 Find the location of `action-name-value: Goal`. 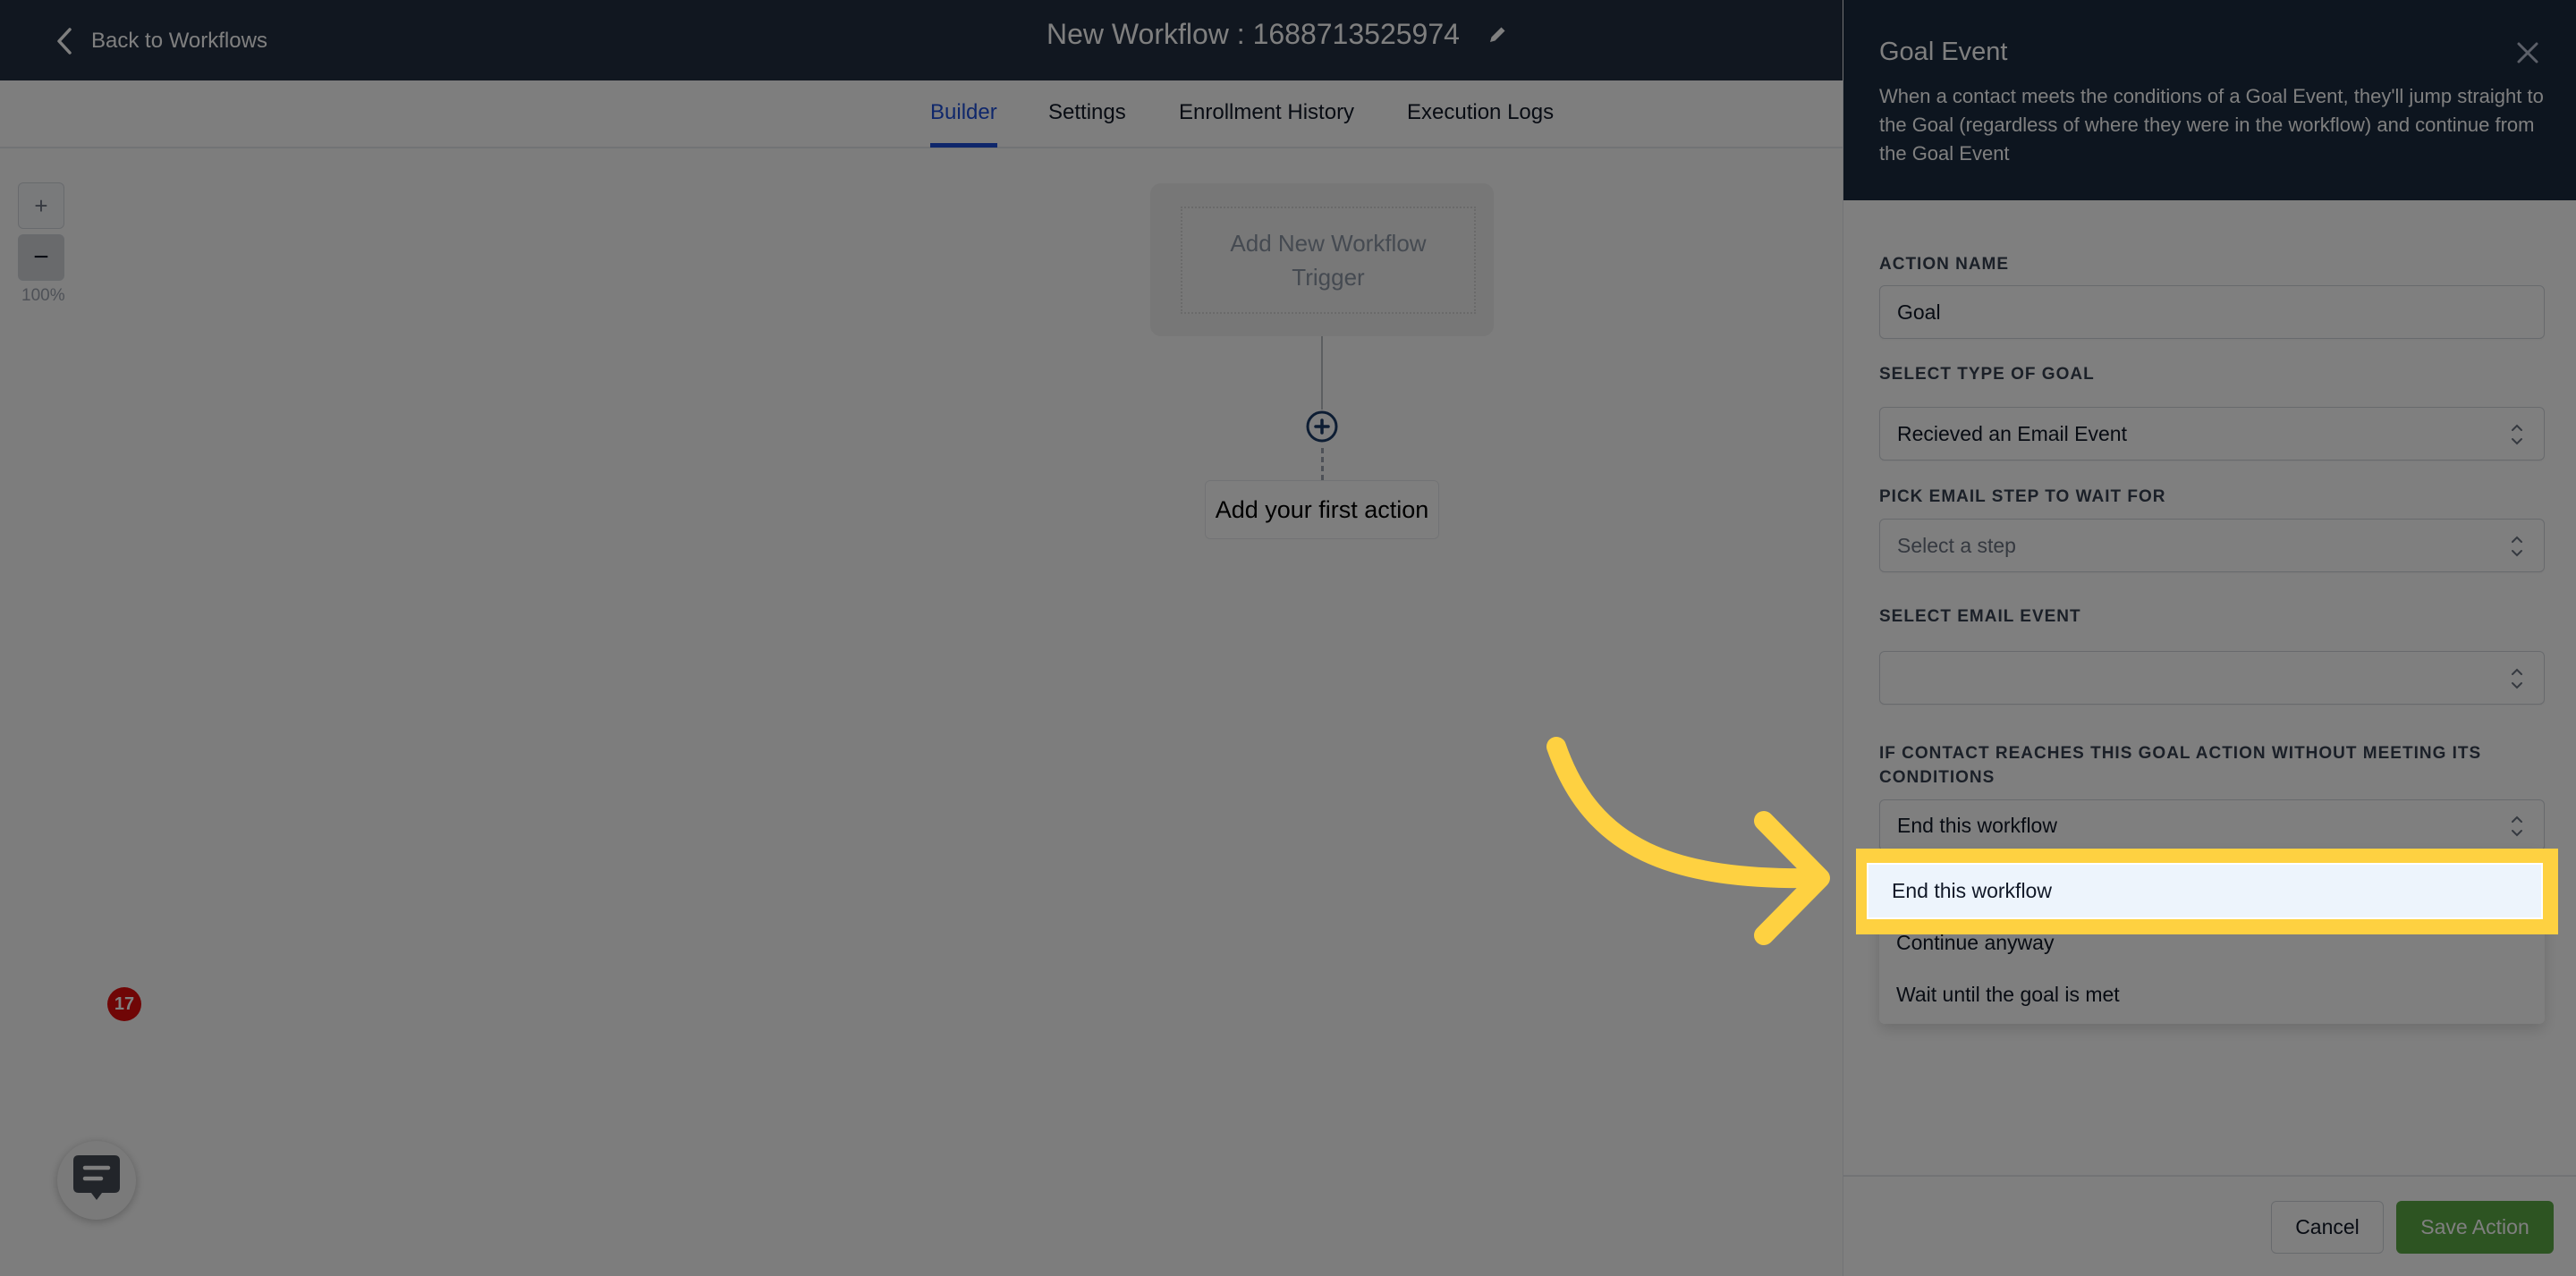

action-name-value: Goal is located at coordinates (1919, 312).